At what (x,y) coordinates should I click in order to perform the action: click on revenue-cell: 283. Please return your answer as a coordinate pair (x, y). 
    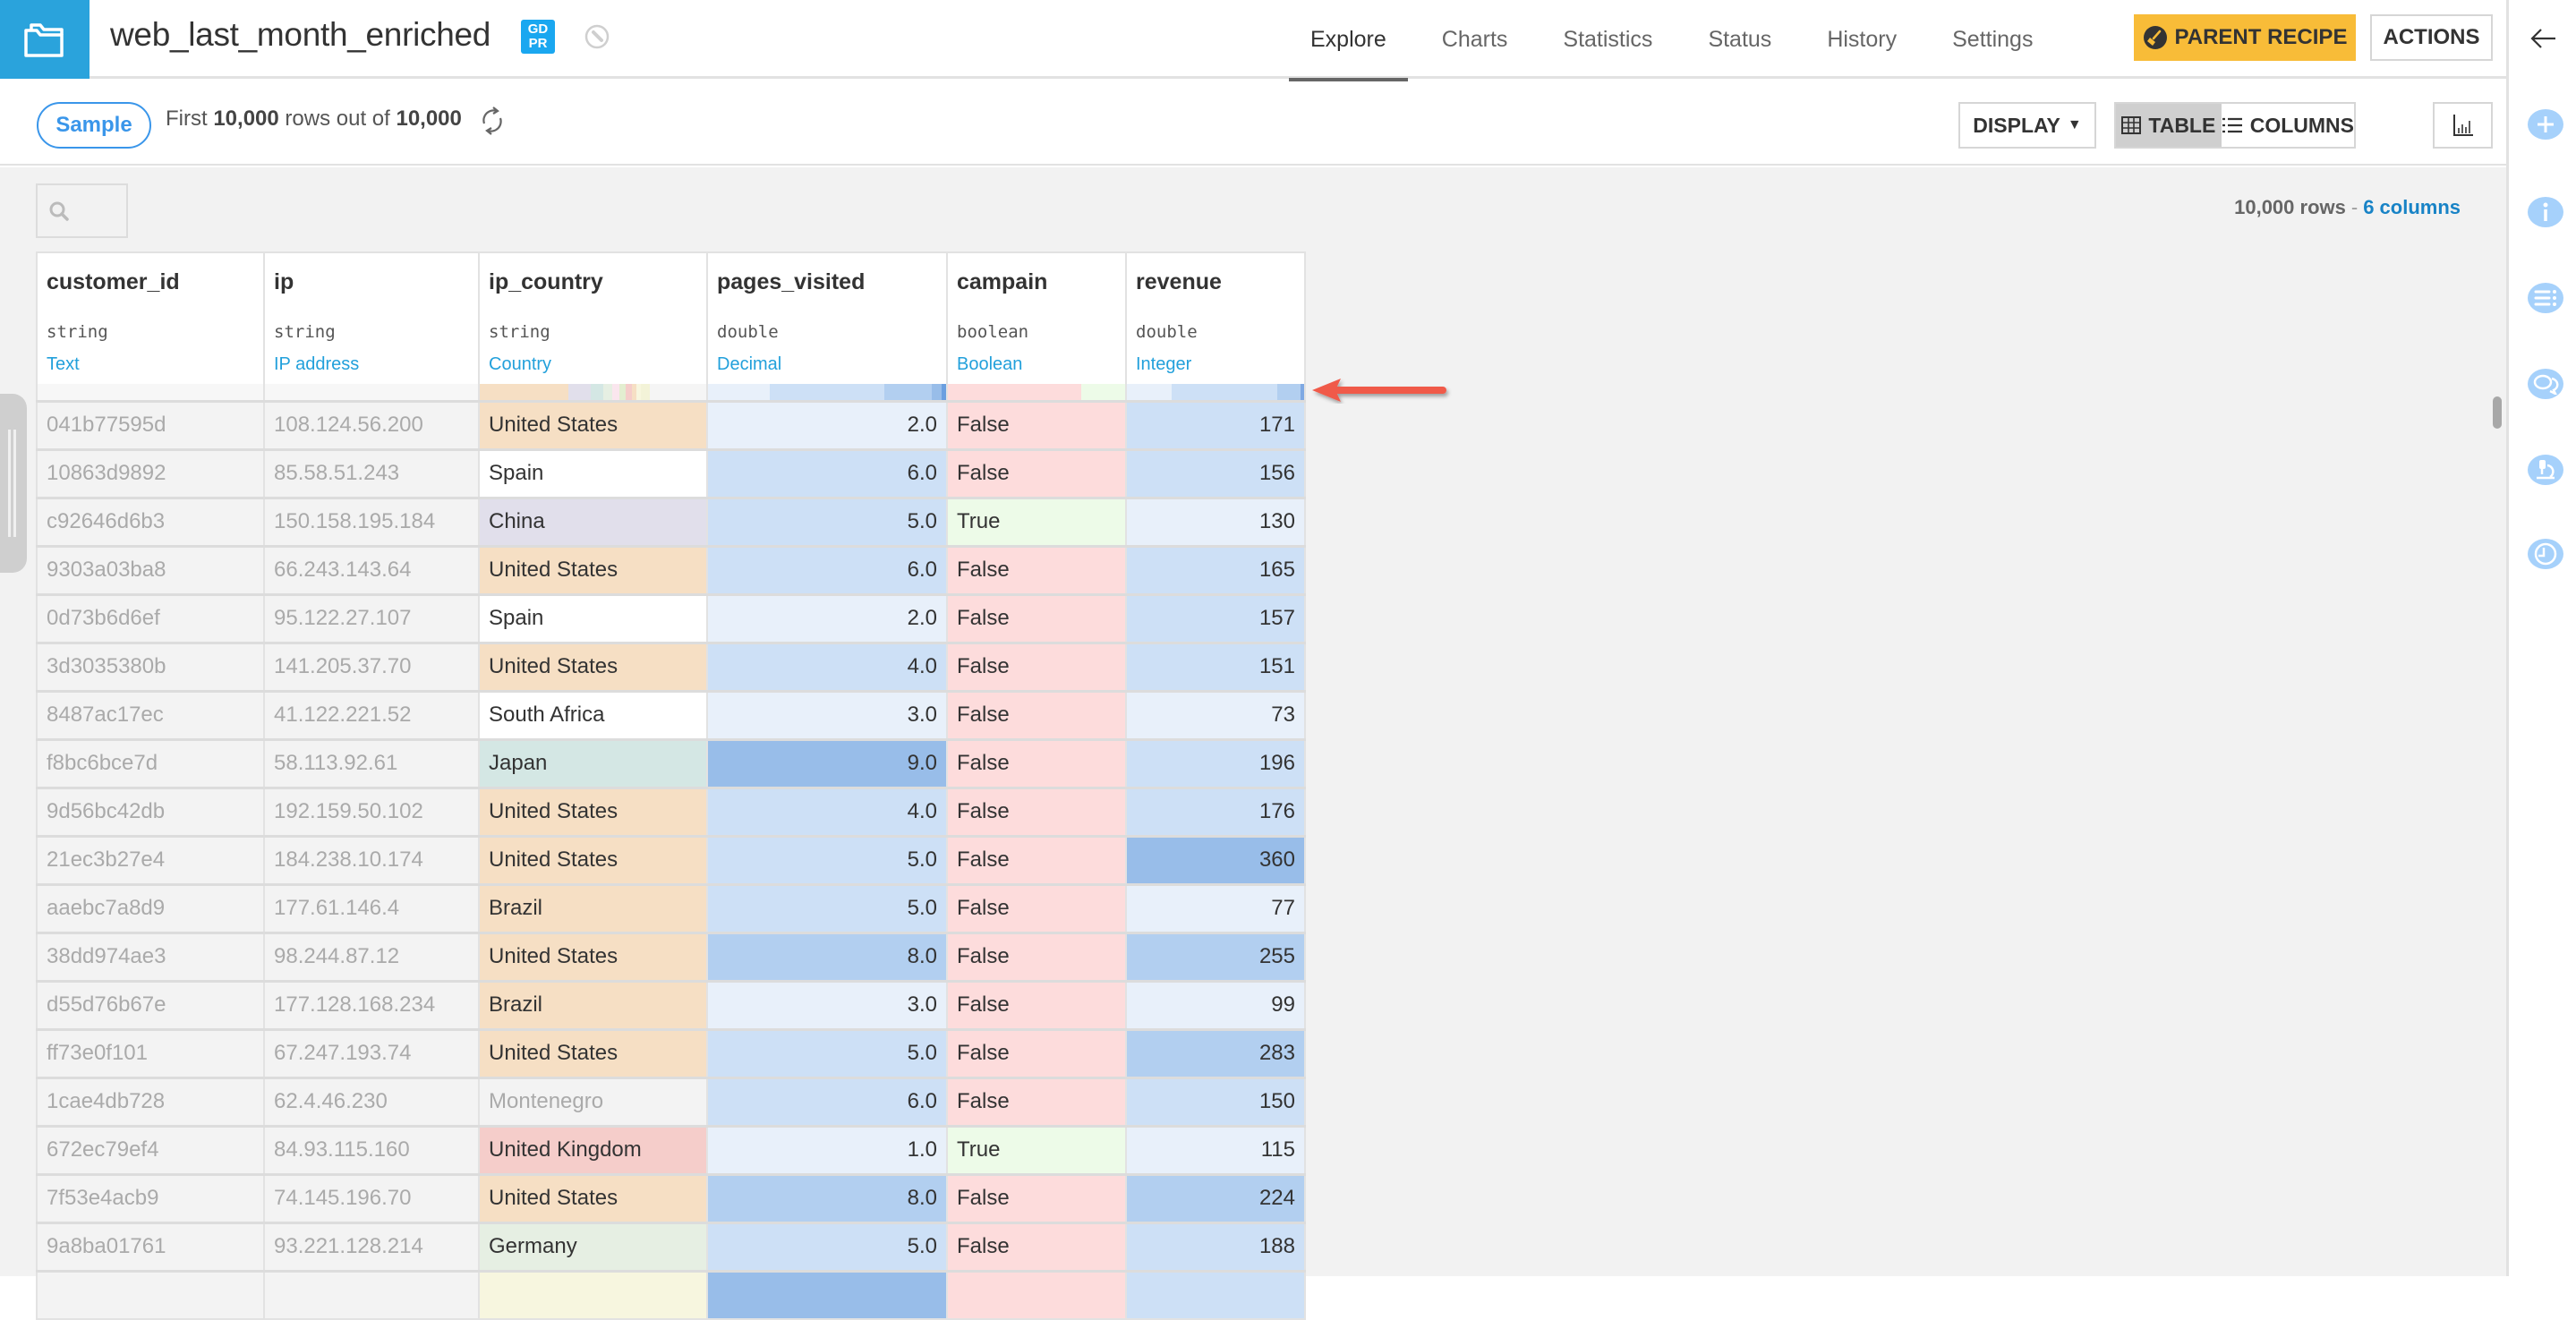
    Looking at the image, I should click on (1215, 1052).